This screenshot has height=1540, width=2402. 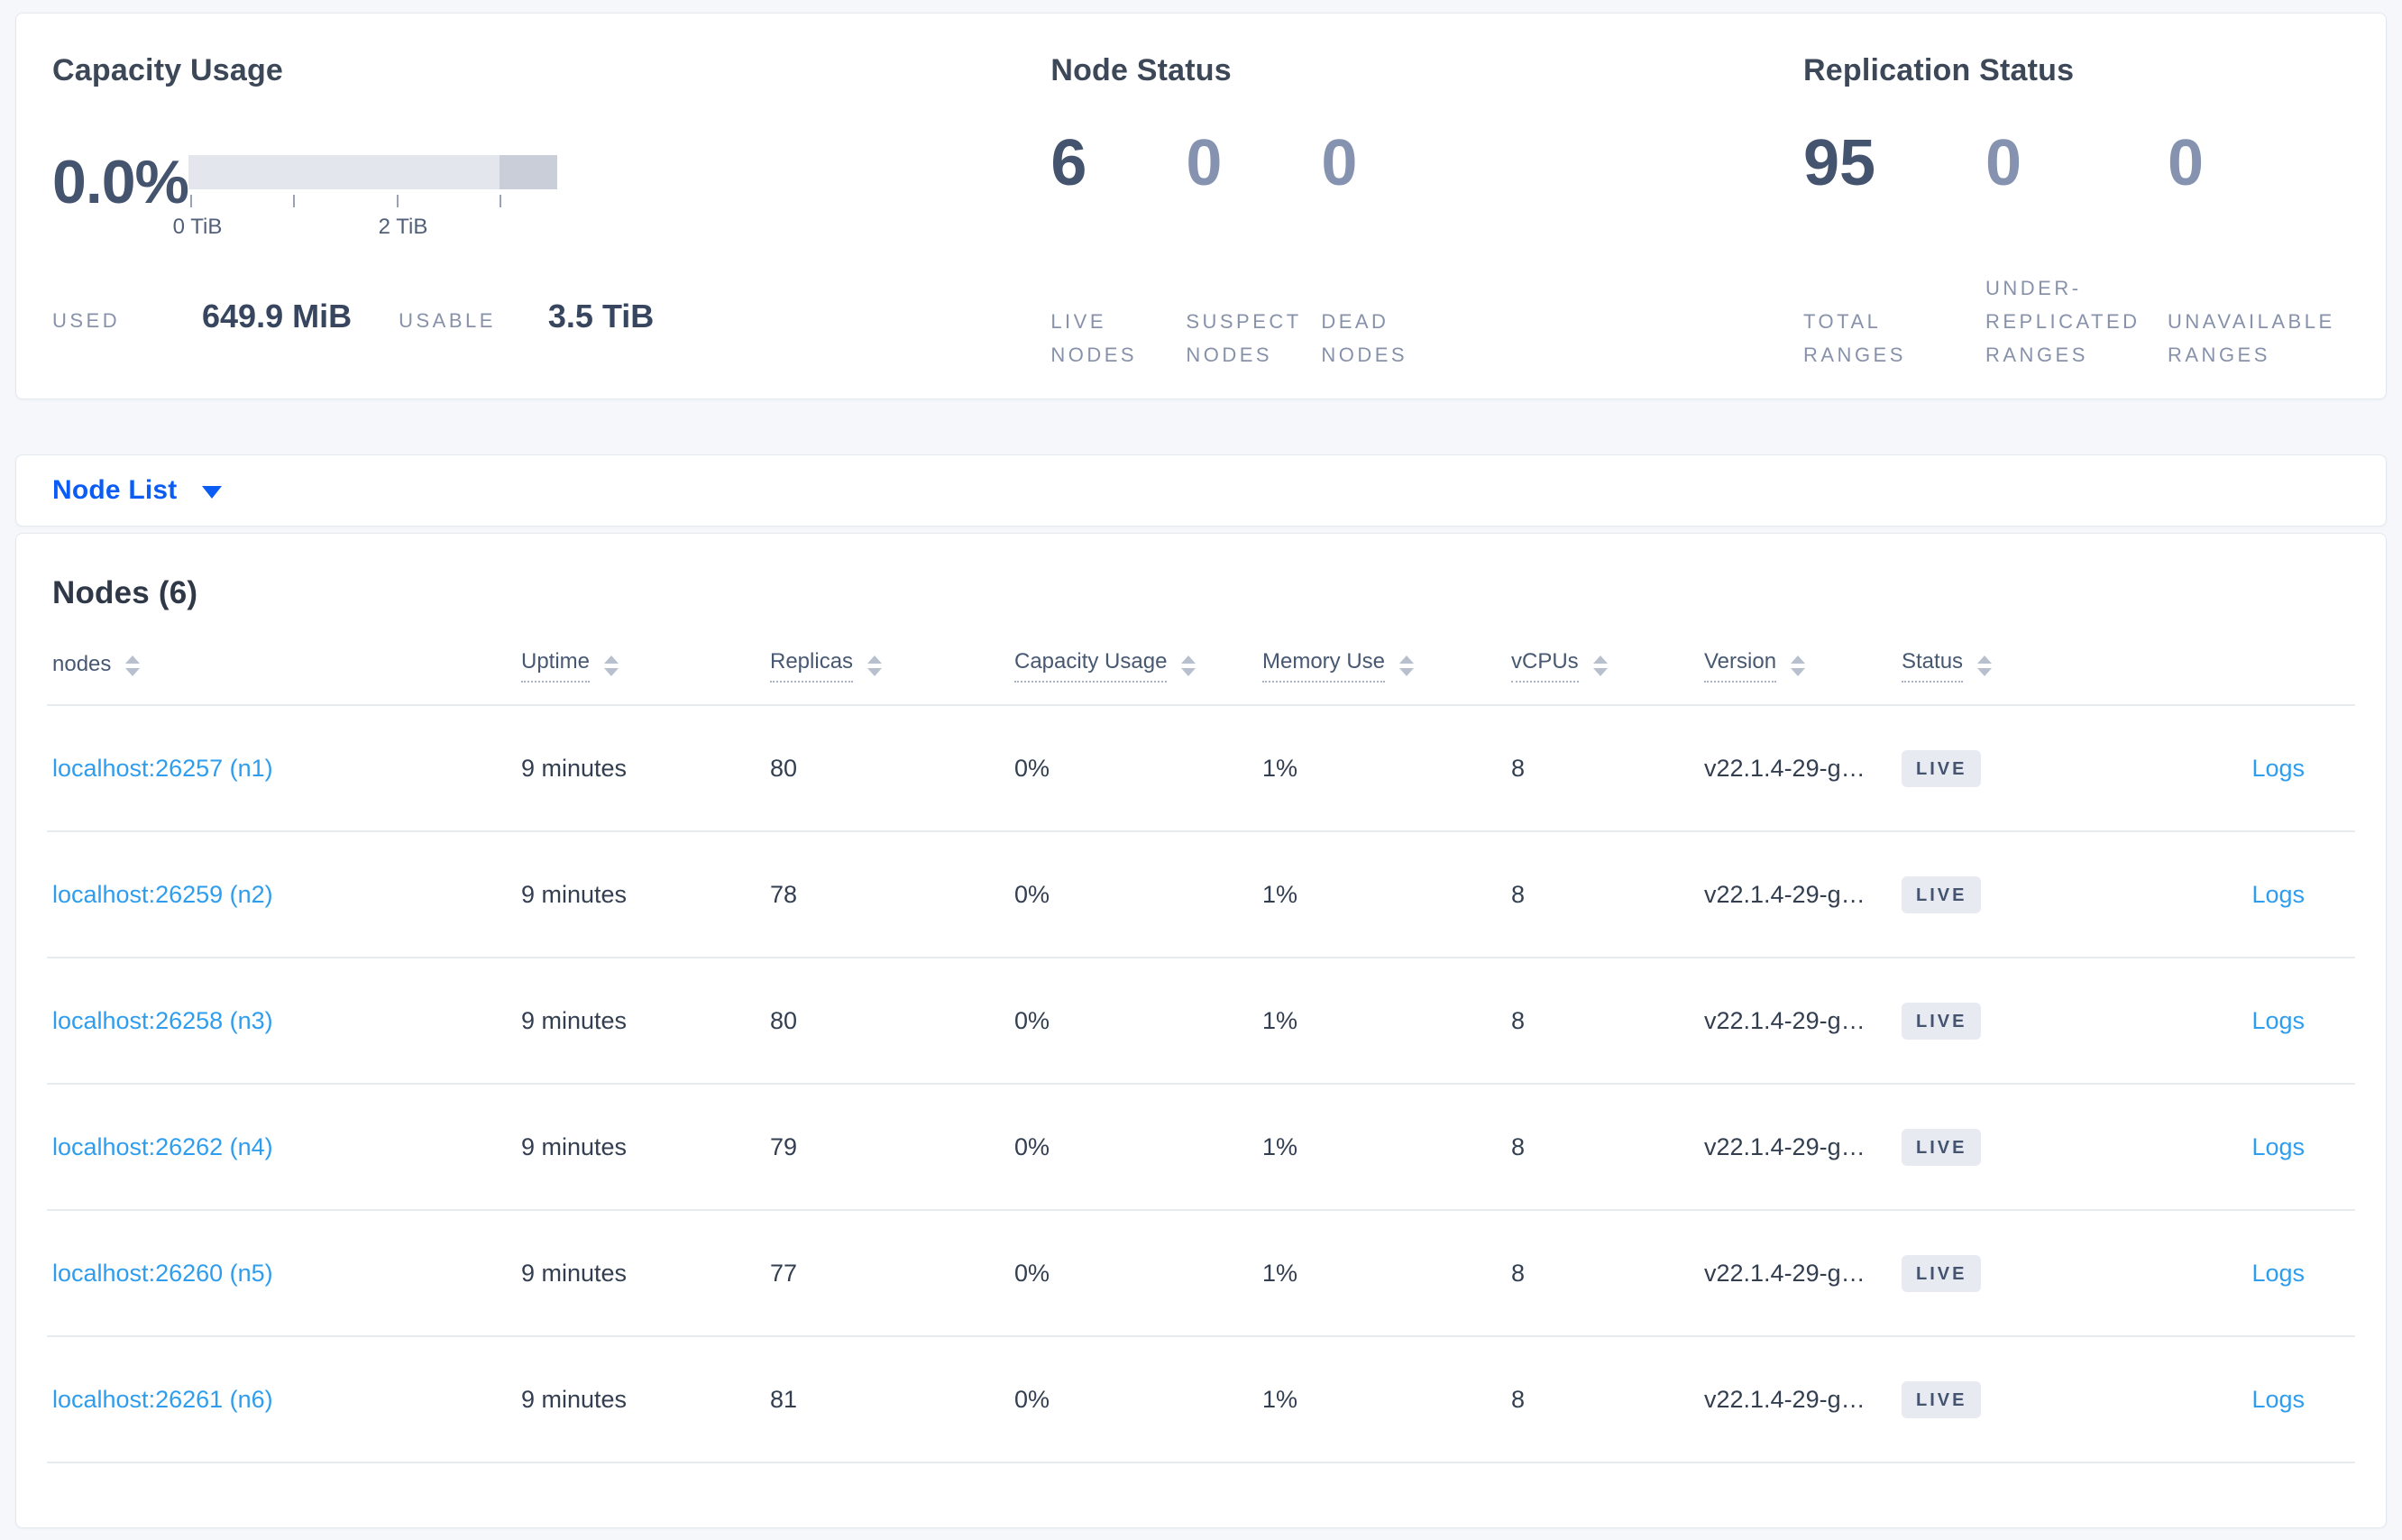 What do you see at coordinates (403, 227) in the screenshot?
I see `tick-label-2tib: 2 TiB` at bounding box center [403, 227].